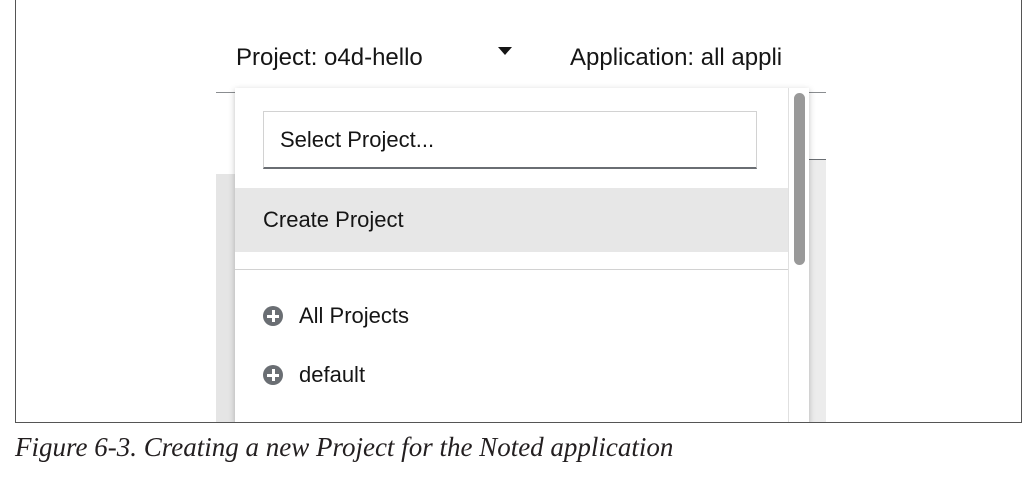  I want to click on dropdown-scrollbar, so click(798, 255).